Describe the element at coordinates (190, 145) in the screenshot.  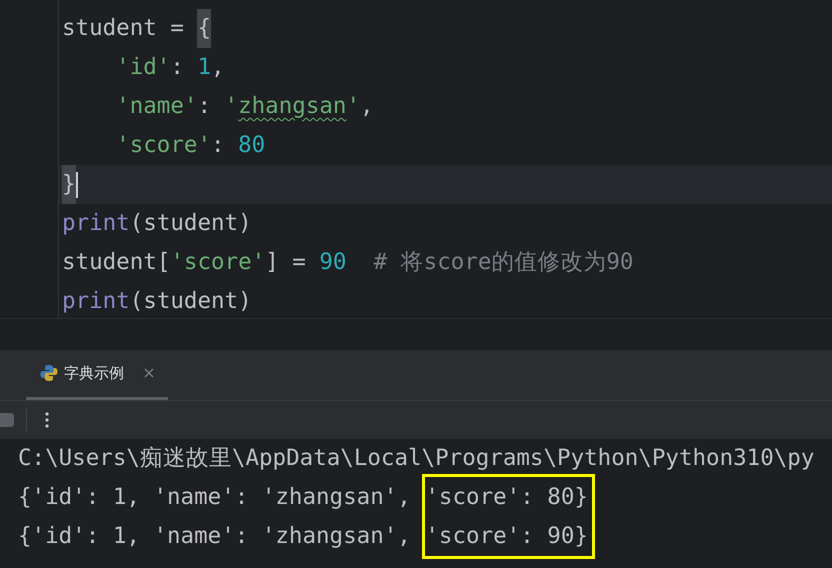
I see `code-line: 'score': 80` at that location.